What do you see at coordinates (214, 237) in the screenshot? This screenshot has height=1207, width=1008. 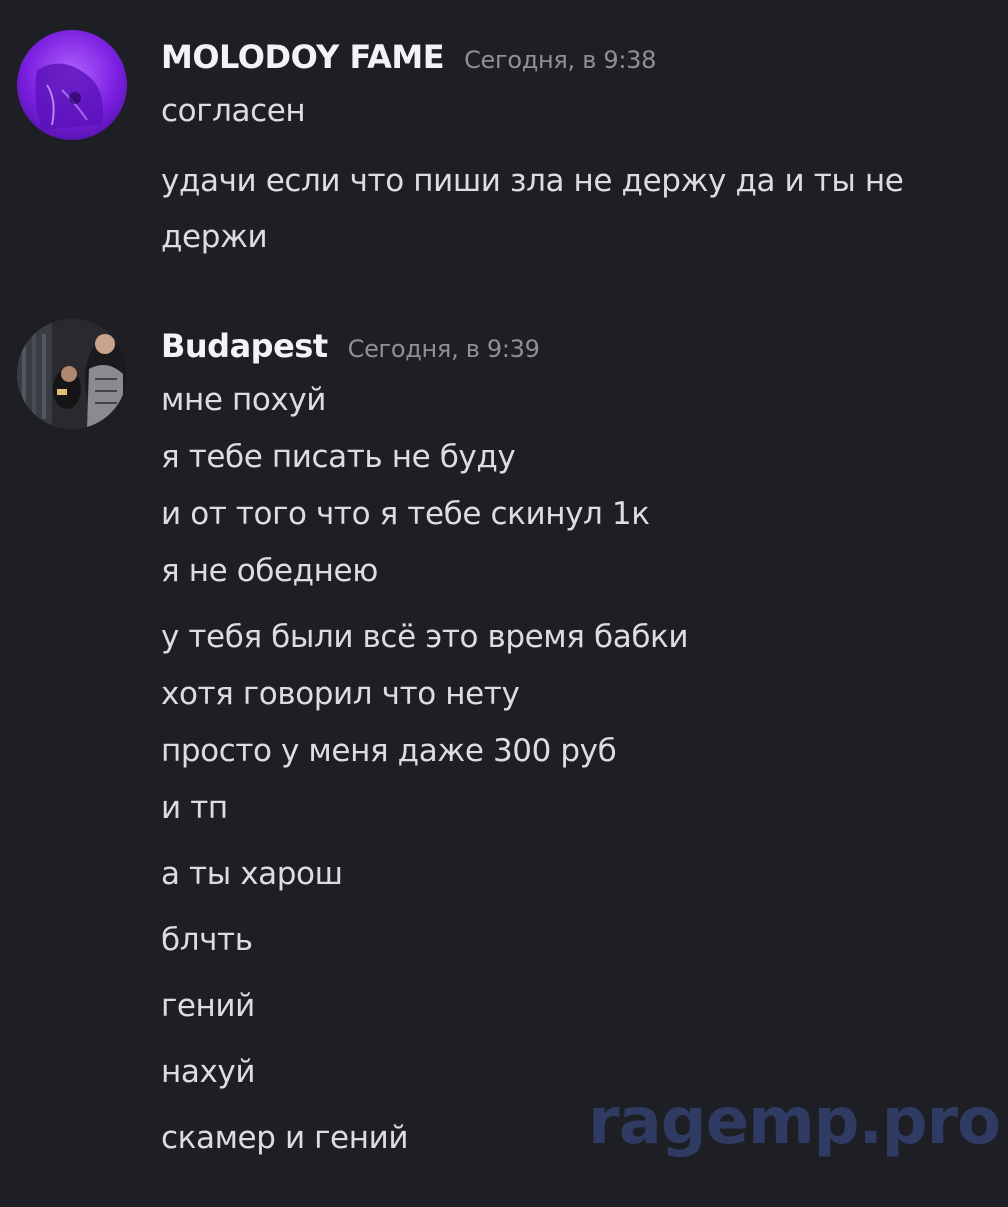 I see `message-text: держи` at bounding box center [214, 237].